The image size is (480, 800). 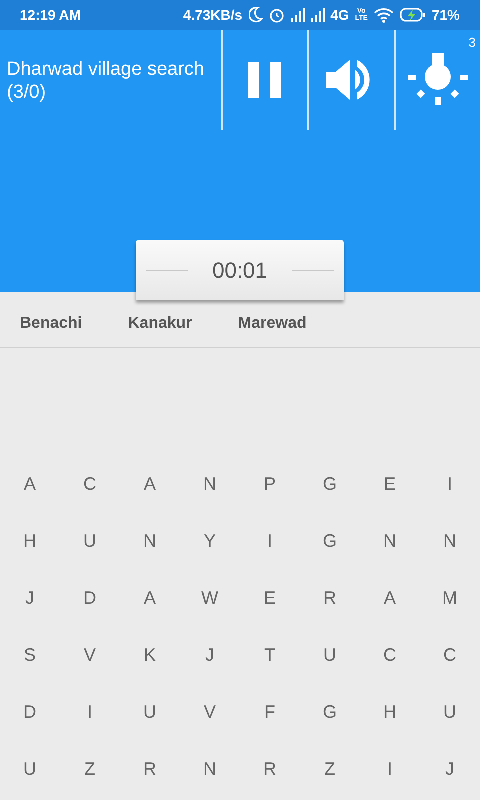 What do you see at coordinates (450, 598) in the screenshot?
I see `letter-tile: M` at bounding box center [450, 598].